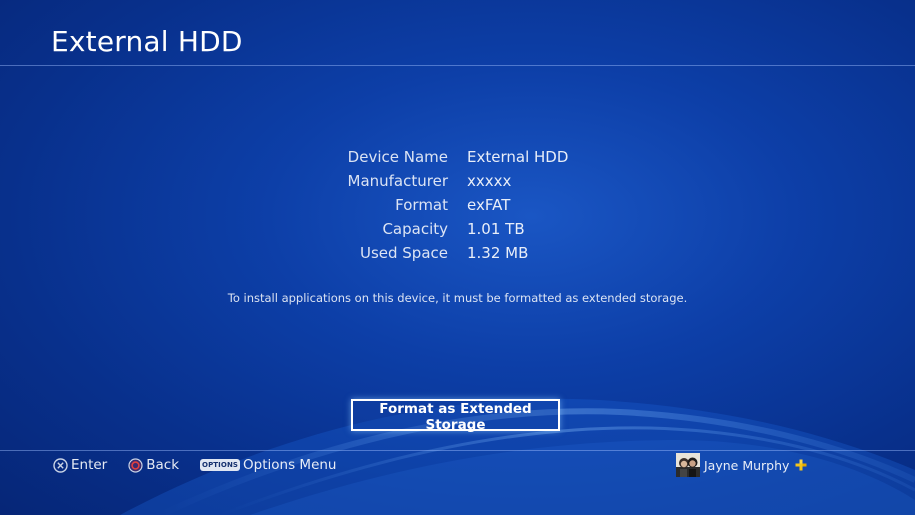 The height and width of the screenshot is (515, 915). What do you see at coordinates (498, 253) in the screenshot?
I see `info-value: 1.32 MB` at bounding box center [498, 253].